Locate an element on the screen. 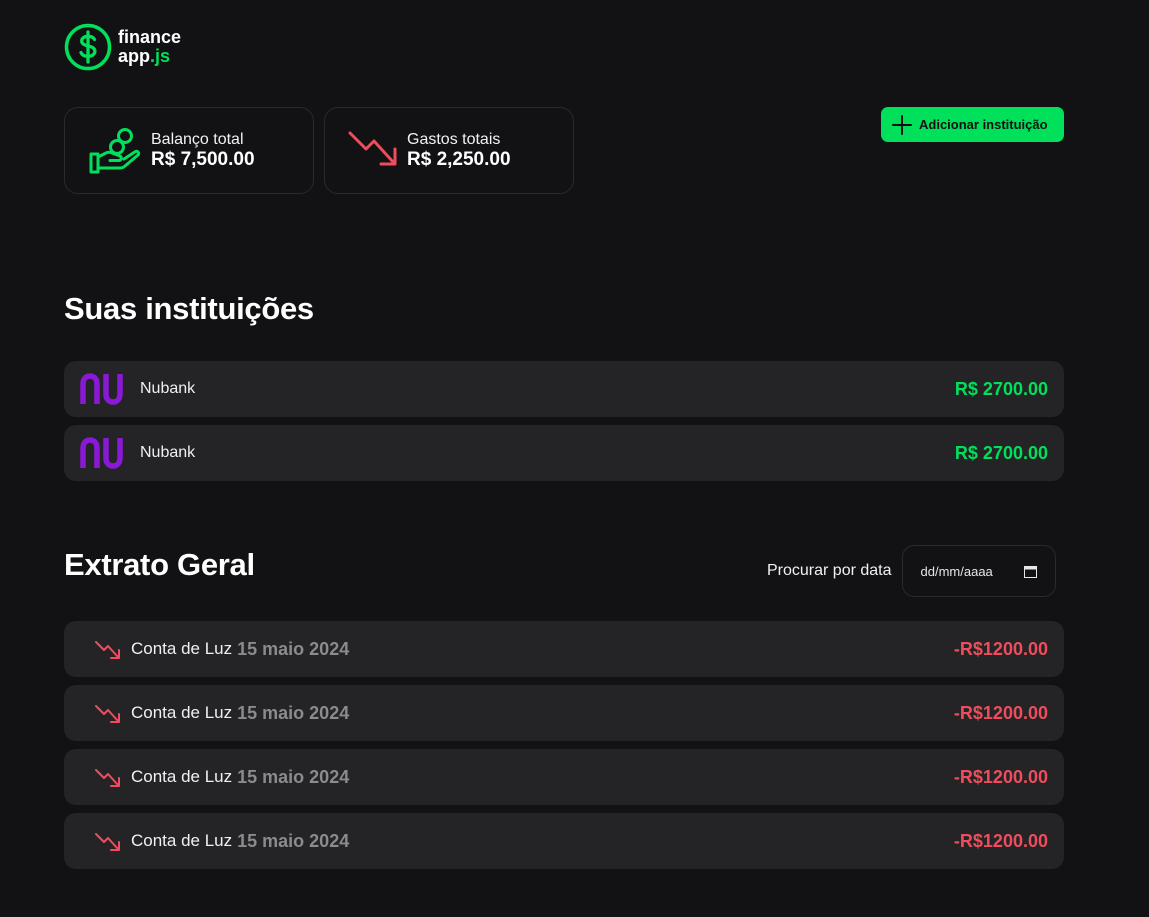 This screenshot has width=1149, height=917. institutions-title: Suas instituições is located at coordinates (189, 308).